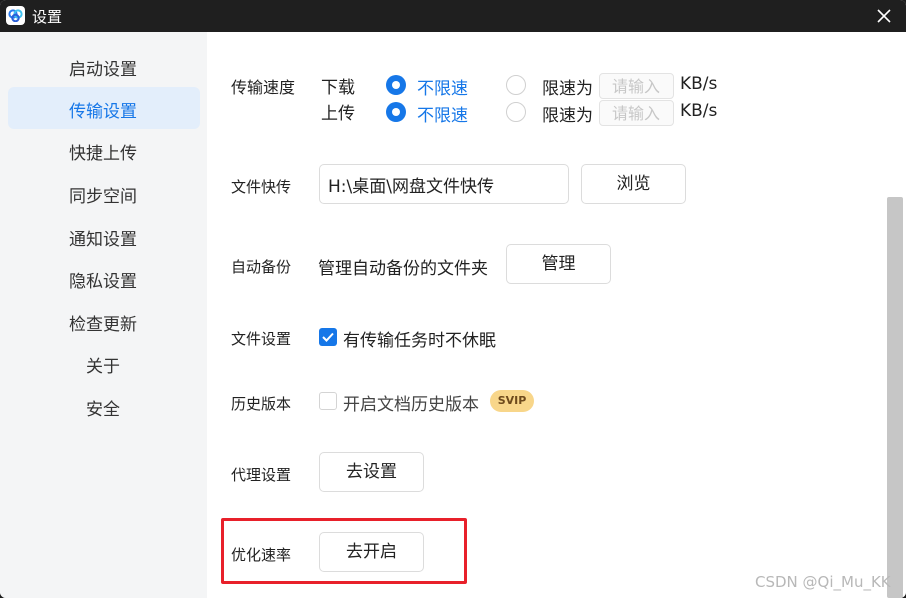 Image resolution: width=906 pixels, height=598 pixels. I want to click on close-button, so click(884, 16).